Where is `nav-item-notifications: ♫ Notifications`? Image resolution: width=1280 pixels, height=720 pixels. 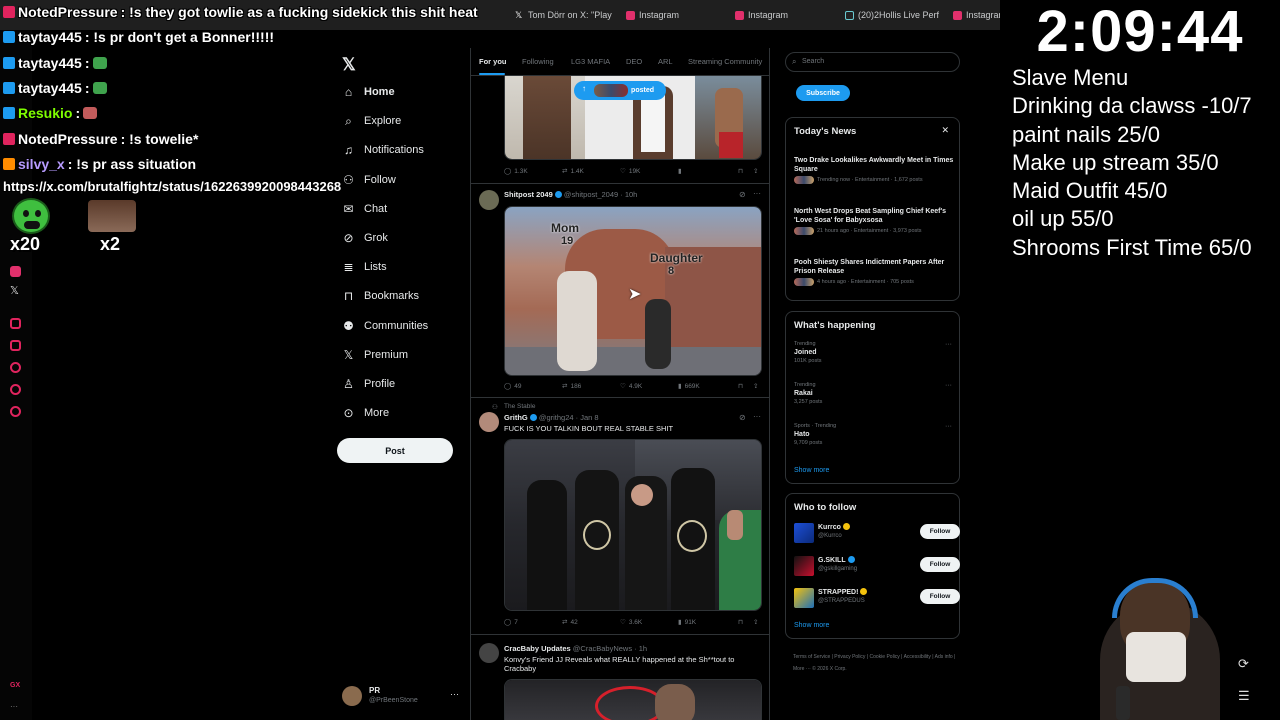
nav-item-notifications: ♫ Notifications is located at coordinates (383, 150).